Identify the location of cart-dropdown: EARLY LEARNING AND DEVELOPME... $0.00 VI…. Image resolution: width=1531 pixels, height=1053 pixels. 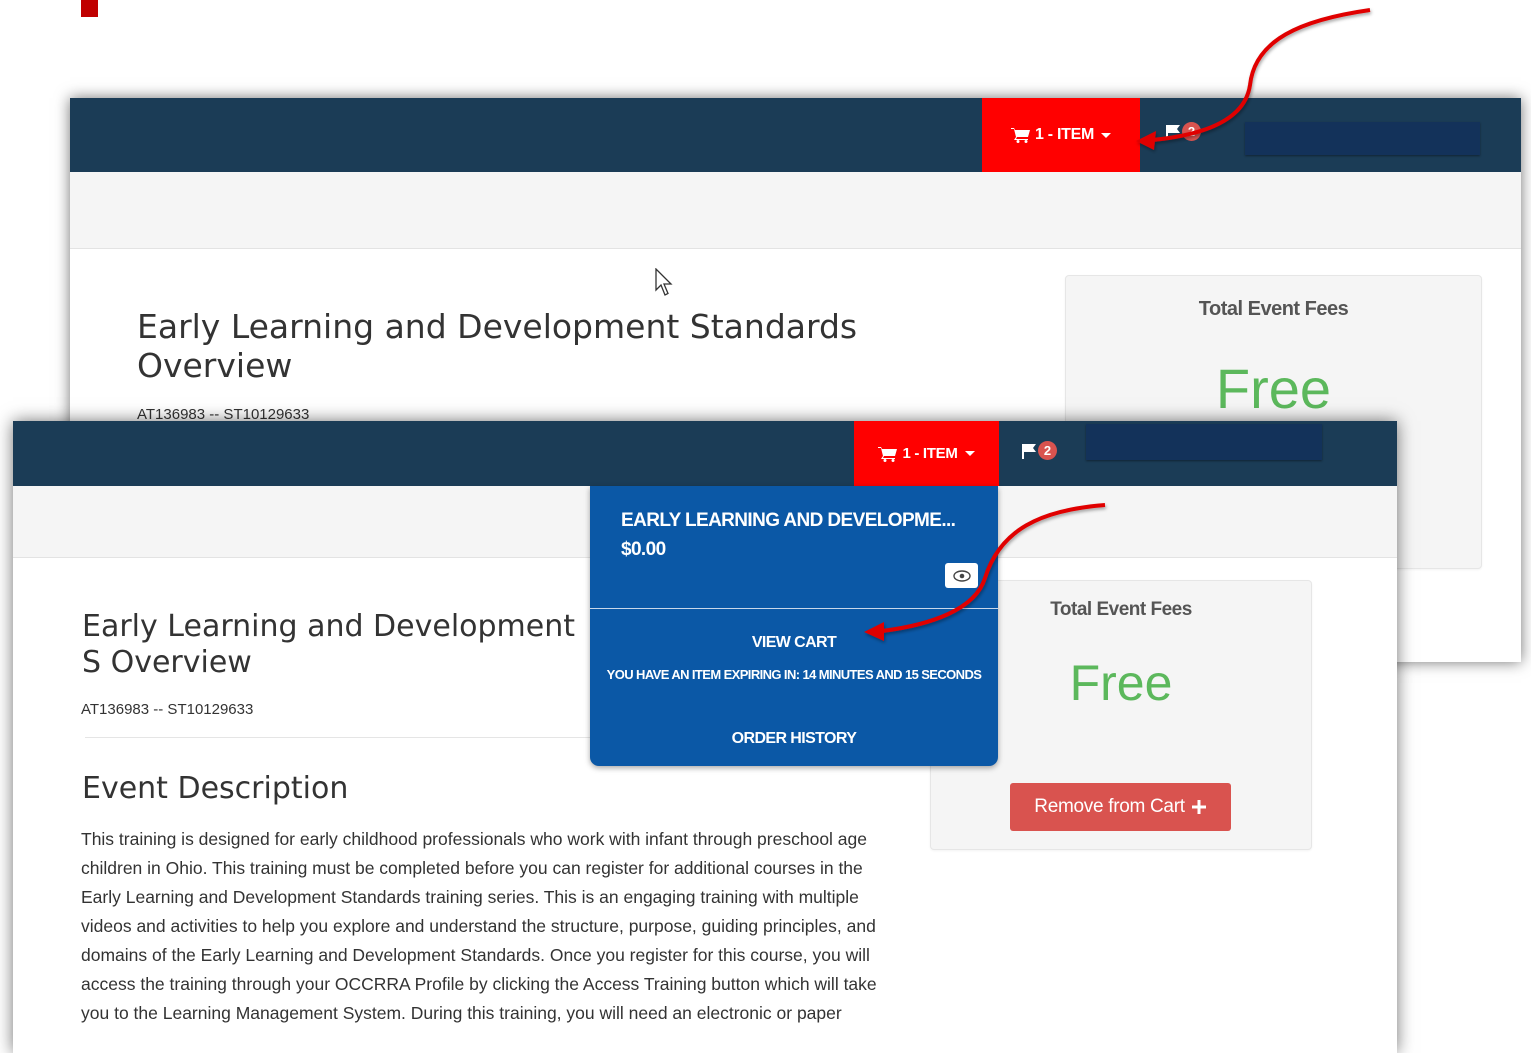
(794, 626).